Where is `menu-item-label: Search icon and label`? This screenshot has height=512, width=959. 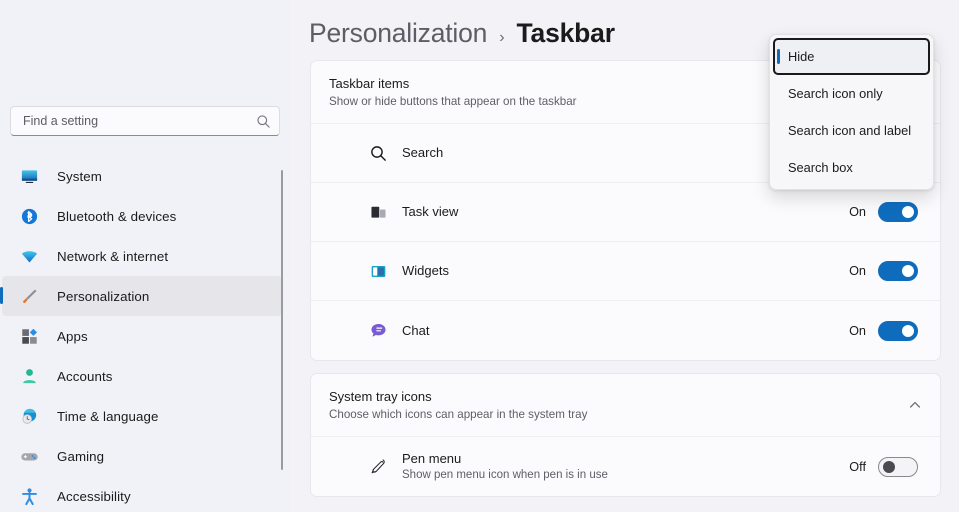
menu-item-label: Search icon and label is located at coordinates (850, 130).